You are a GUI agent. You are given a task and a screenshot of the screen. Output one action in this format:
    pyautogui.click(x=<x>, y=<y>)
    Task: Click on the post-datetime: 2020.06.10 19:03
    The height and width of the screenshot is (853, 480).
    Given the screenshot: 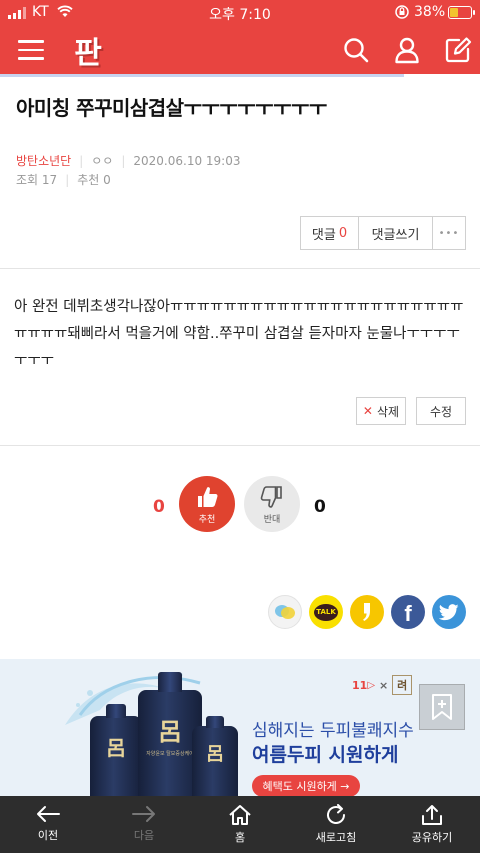 What is the action you would take?
    pyautogui.click(x=187, y=160)
    